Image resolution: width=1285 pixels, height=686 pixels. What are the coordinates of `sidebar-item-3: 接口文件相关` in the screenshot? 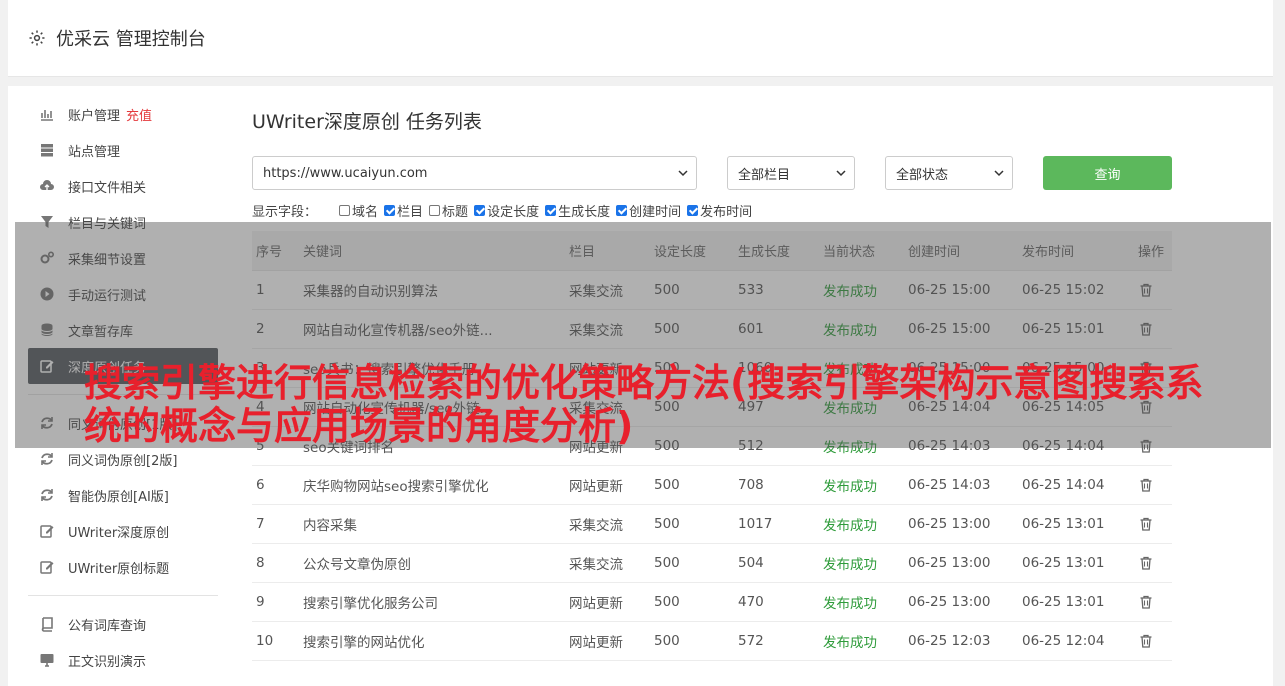 It's located at (123, 186).